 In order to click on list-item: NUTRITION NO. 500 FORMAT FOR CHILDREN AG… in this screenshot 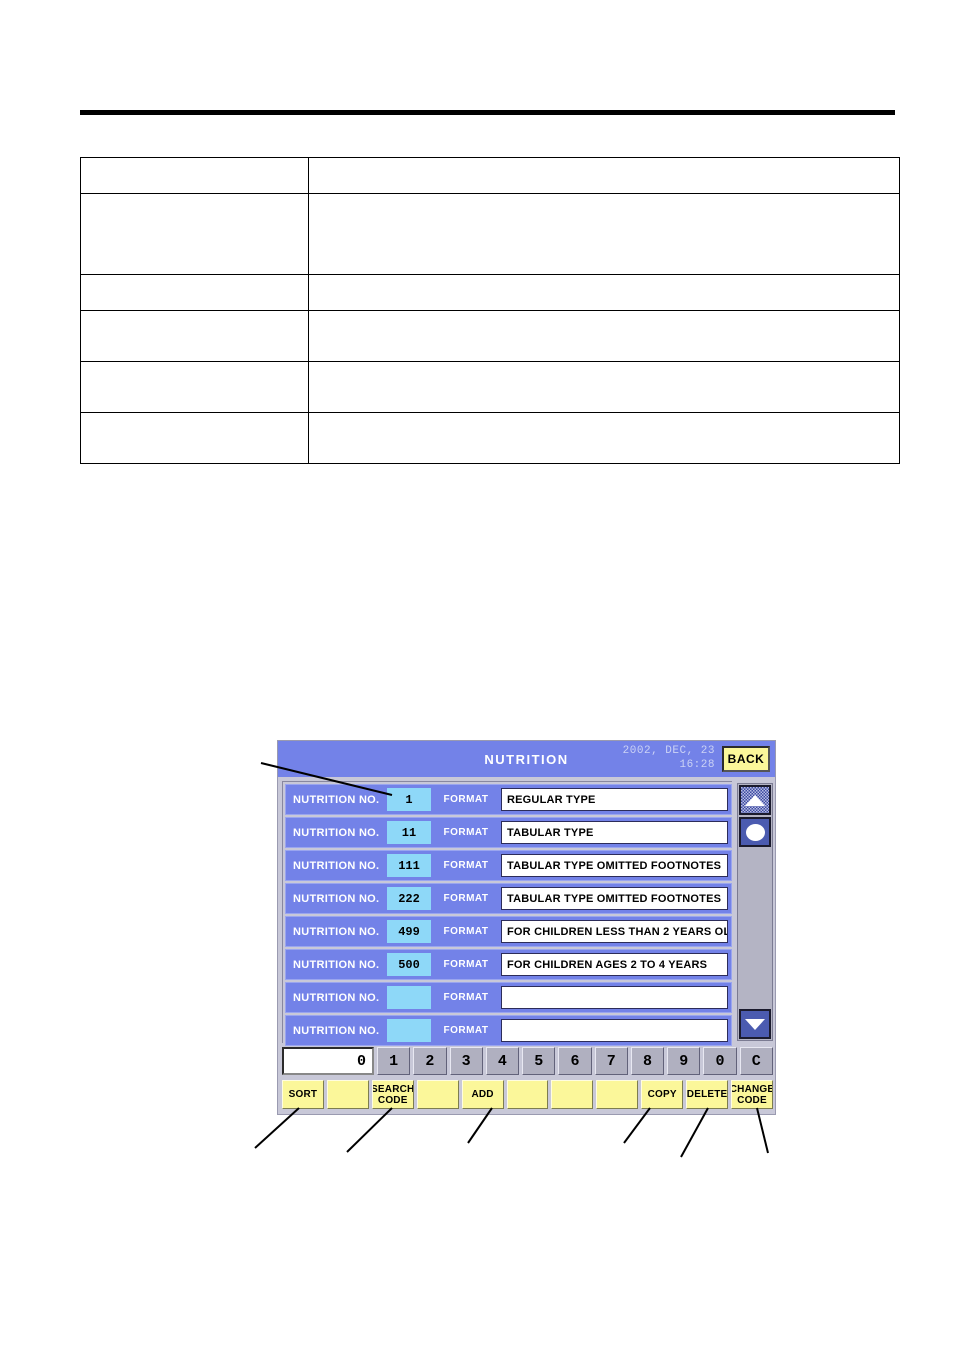, I will do `click(508, 964)`.